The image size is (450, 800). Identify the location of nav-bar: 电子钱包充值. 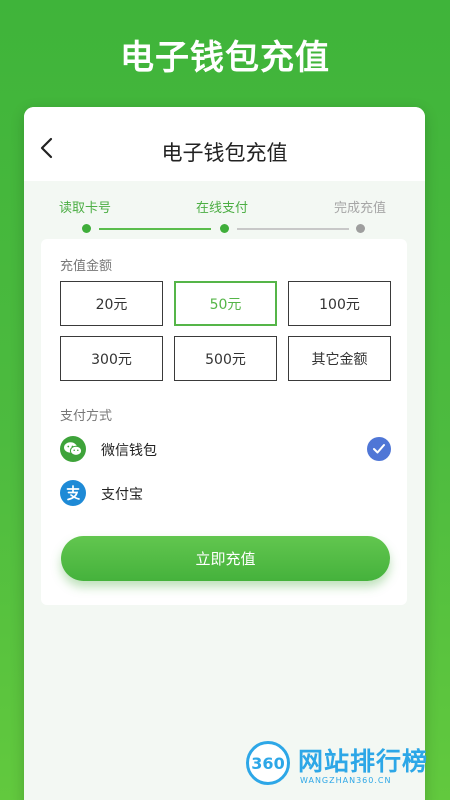
(224, 144).